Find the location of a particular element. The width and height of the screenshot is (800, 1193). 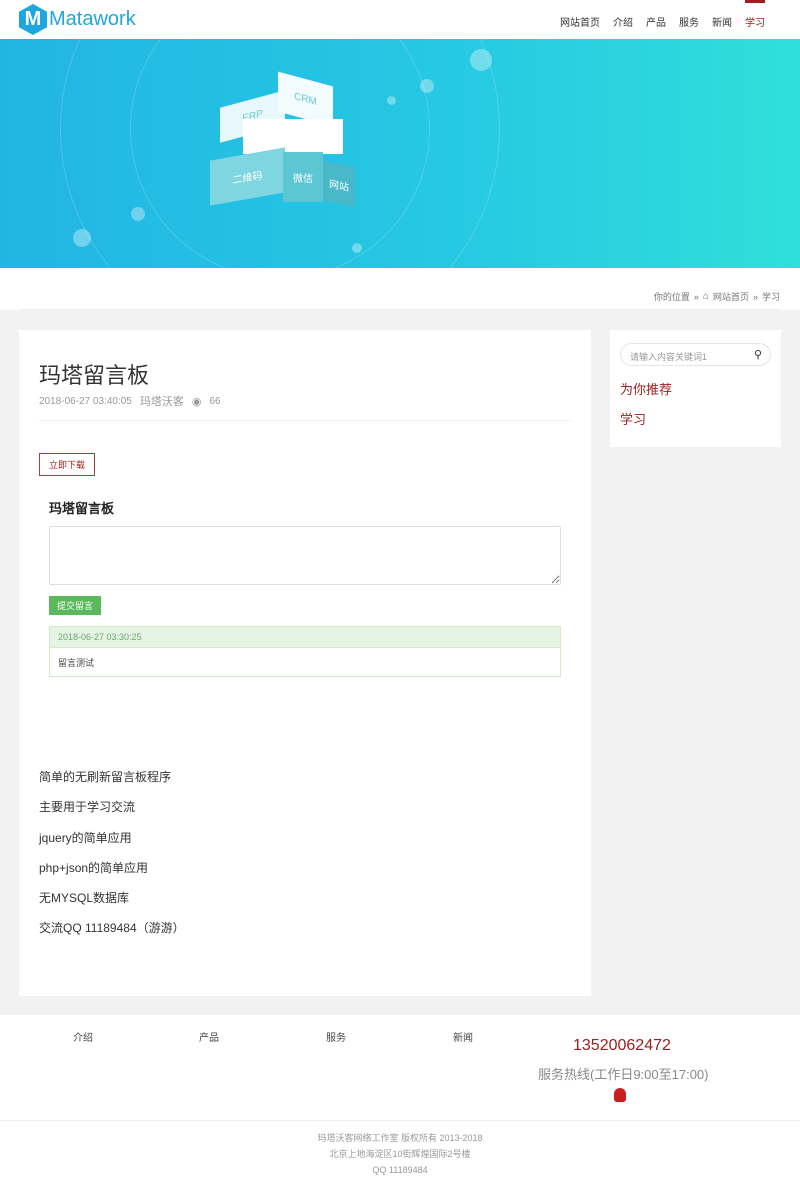

sidebar: 请输入内容关键词1 ⚲ 为你推荐 学习 is located at coordinates (695, 388).